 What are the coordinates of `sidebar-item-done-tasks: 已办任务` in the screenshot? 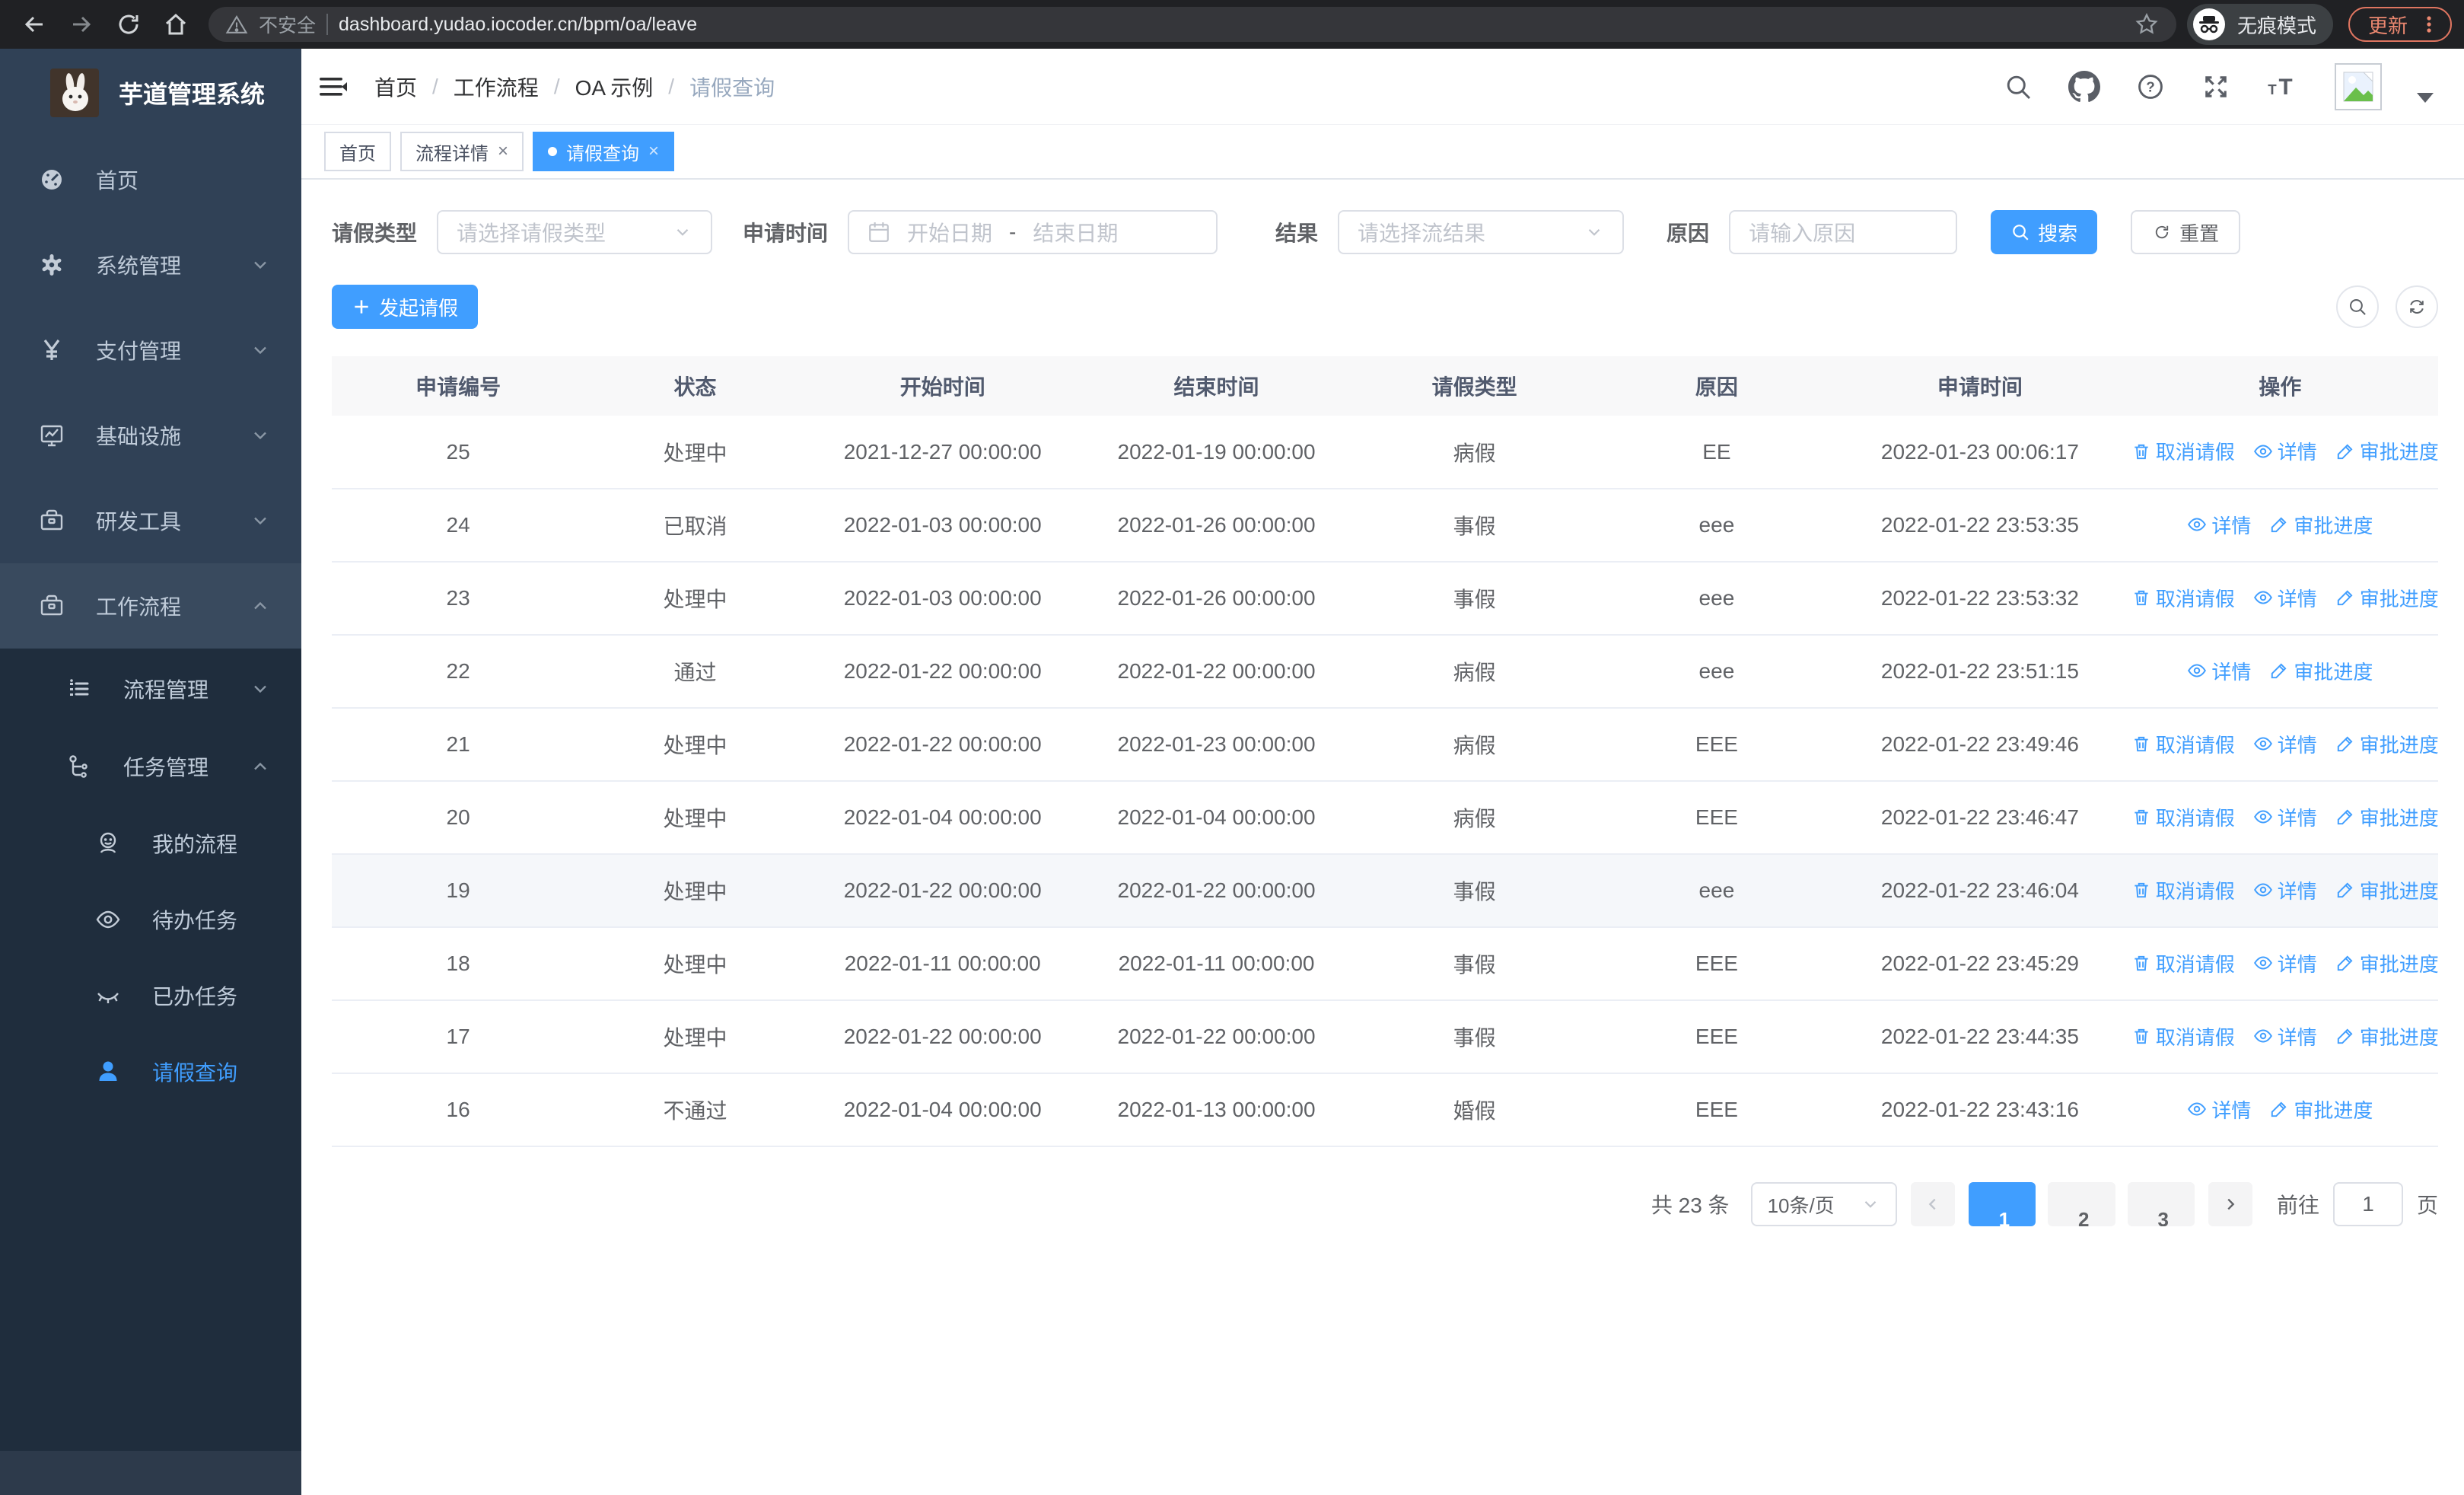 It's located at (150, 996).